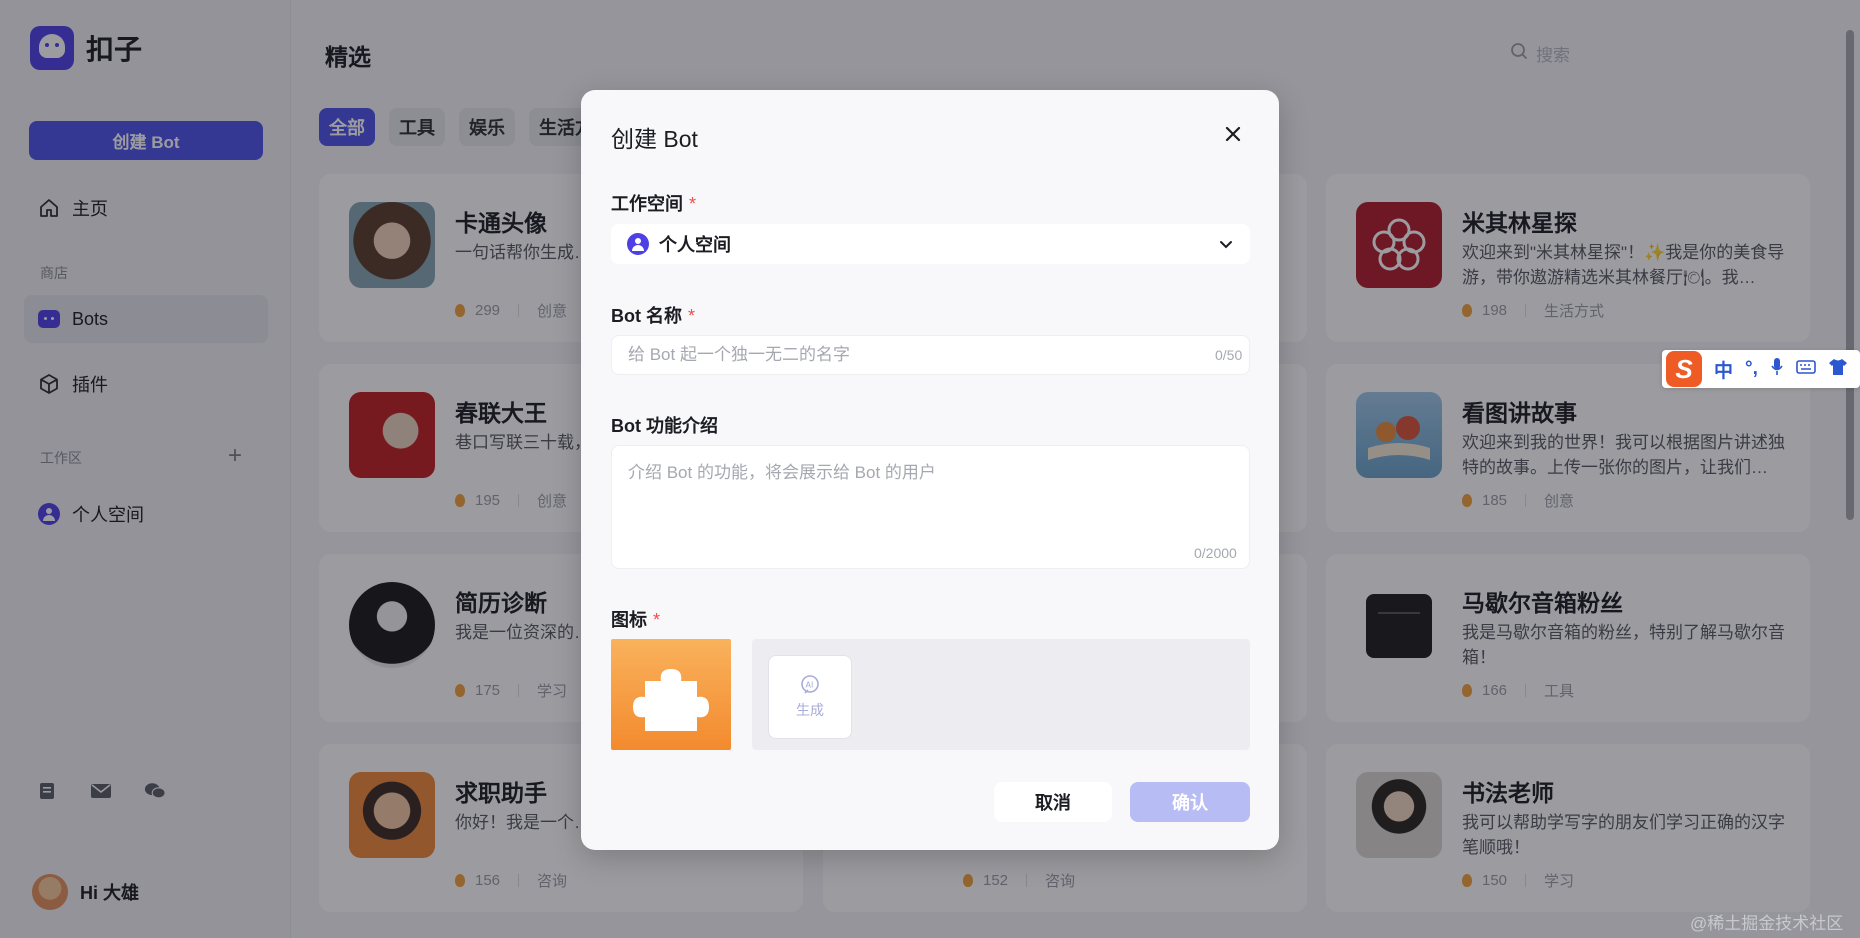  What do you see at coordinates (1751, 369) in the screenshot?
I see `ime-punctuation-toggle: °,` at bounding box center [1751, 369].